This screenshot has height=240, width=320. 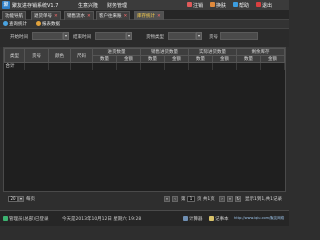 What do you see at coordinates (117, 5) in the screenshot?
I see `menu-finance: 财务管理` at bounding box center [117, 5].